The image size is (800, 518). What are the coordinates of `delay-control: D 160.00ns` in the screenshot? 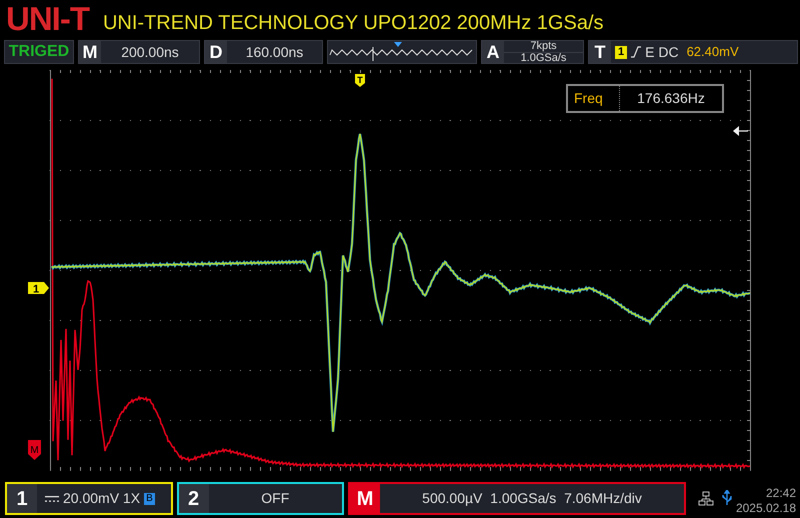 It's located at (263, 52).